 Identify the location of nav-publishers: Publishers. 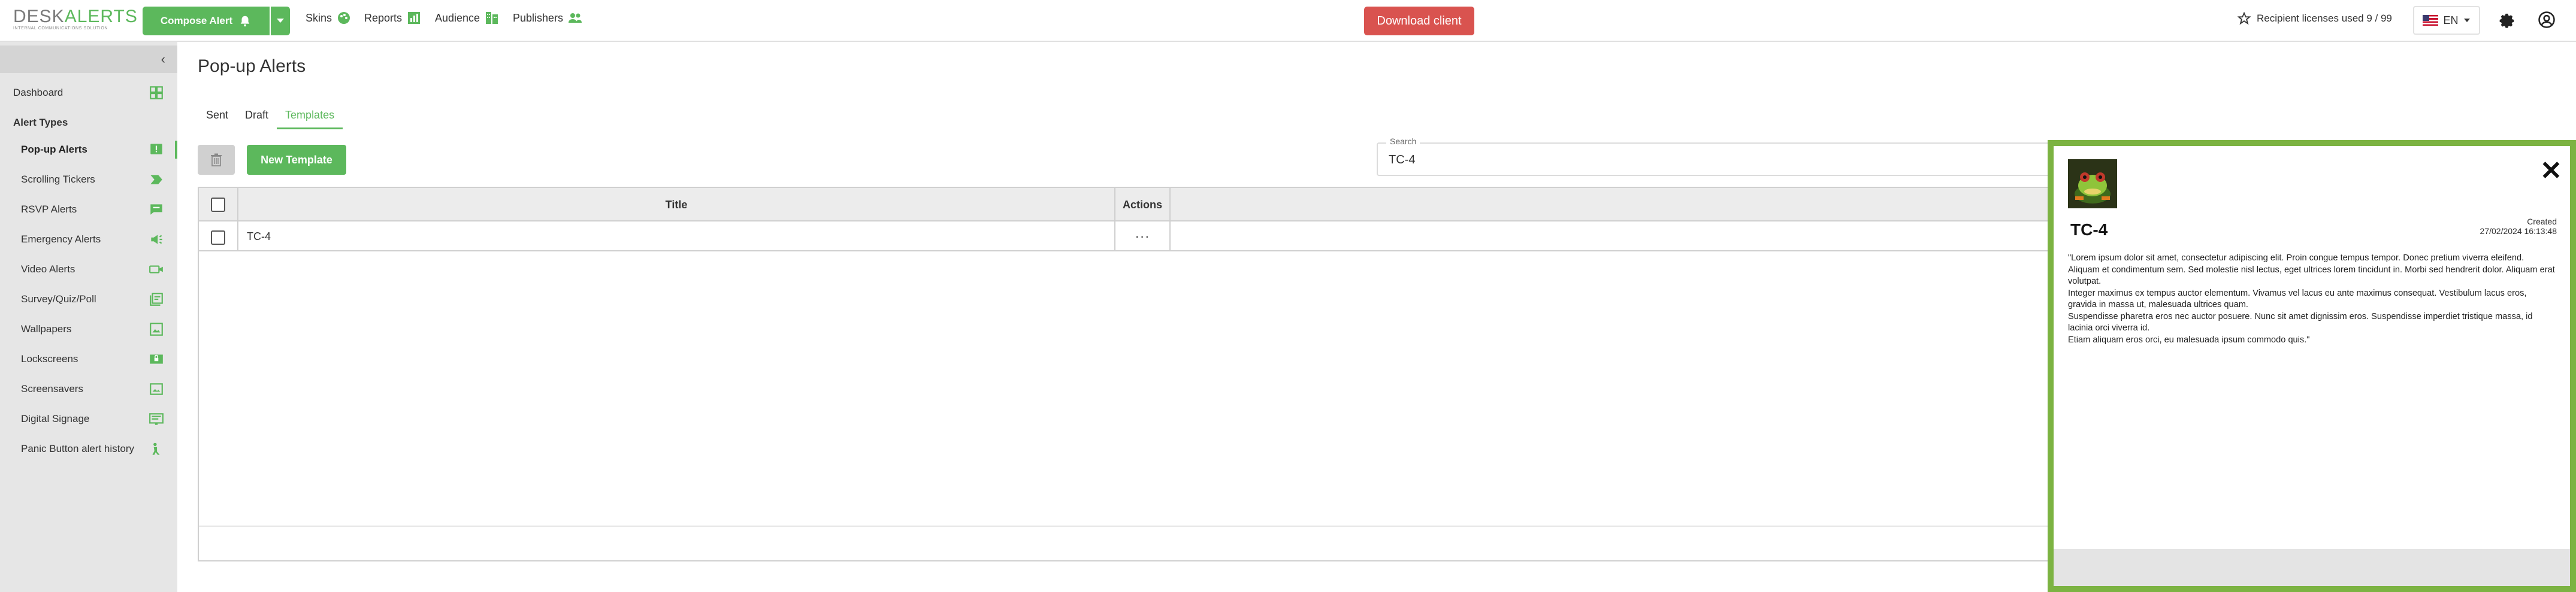
(547, 18).